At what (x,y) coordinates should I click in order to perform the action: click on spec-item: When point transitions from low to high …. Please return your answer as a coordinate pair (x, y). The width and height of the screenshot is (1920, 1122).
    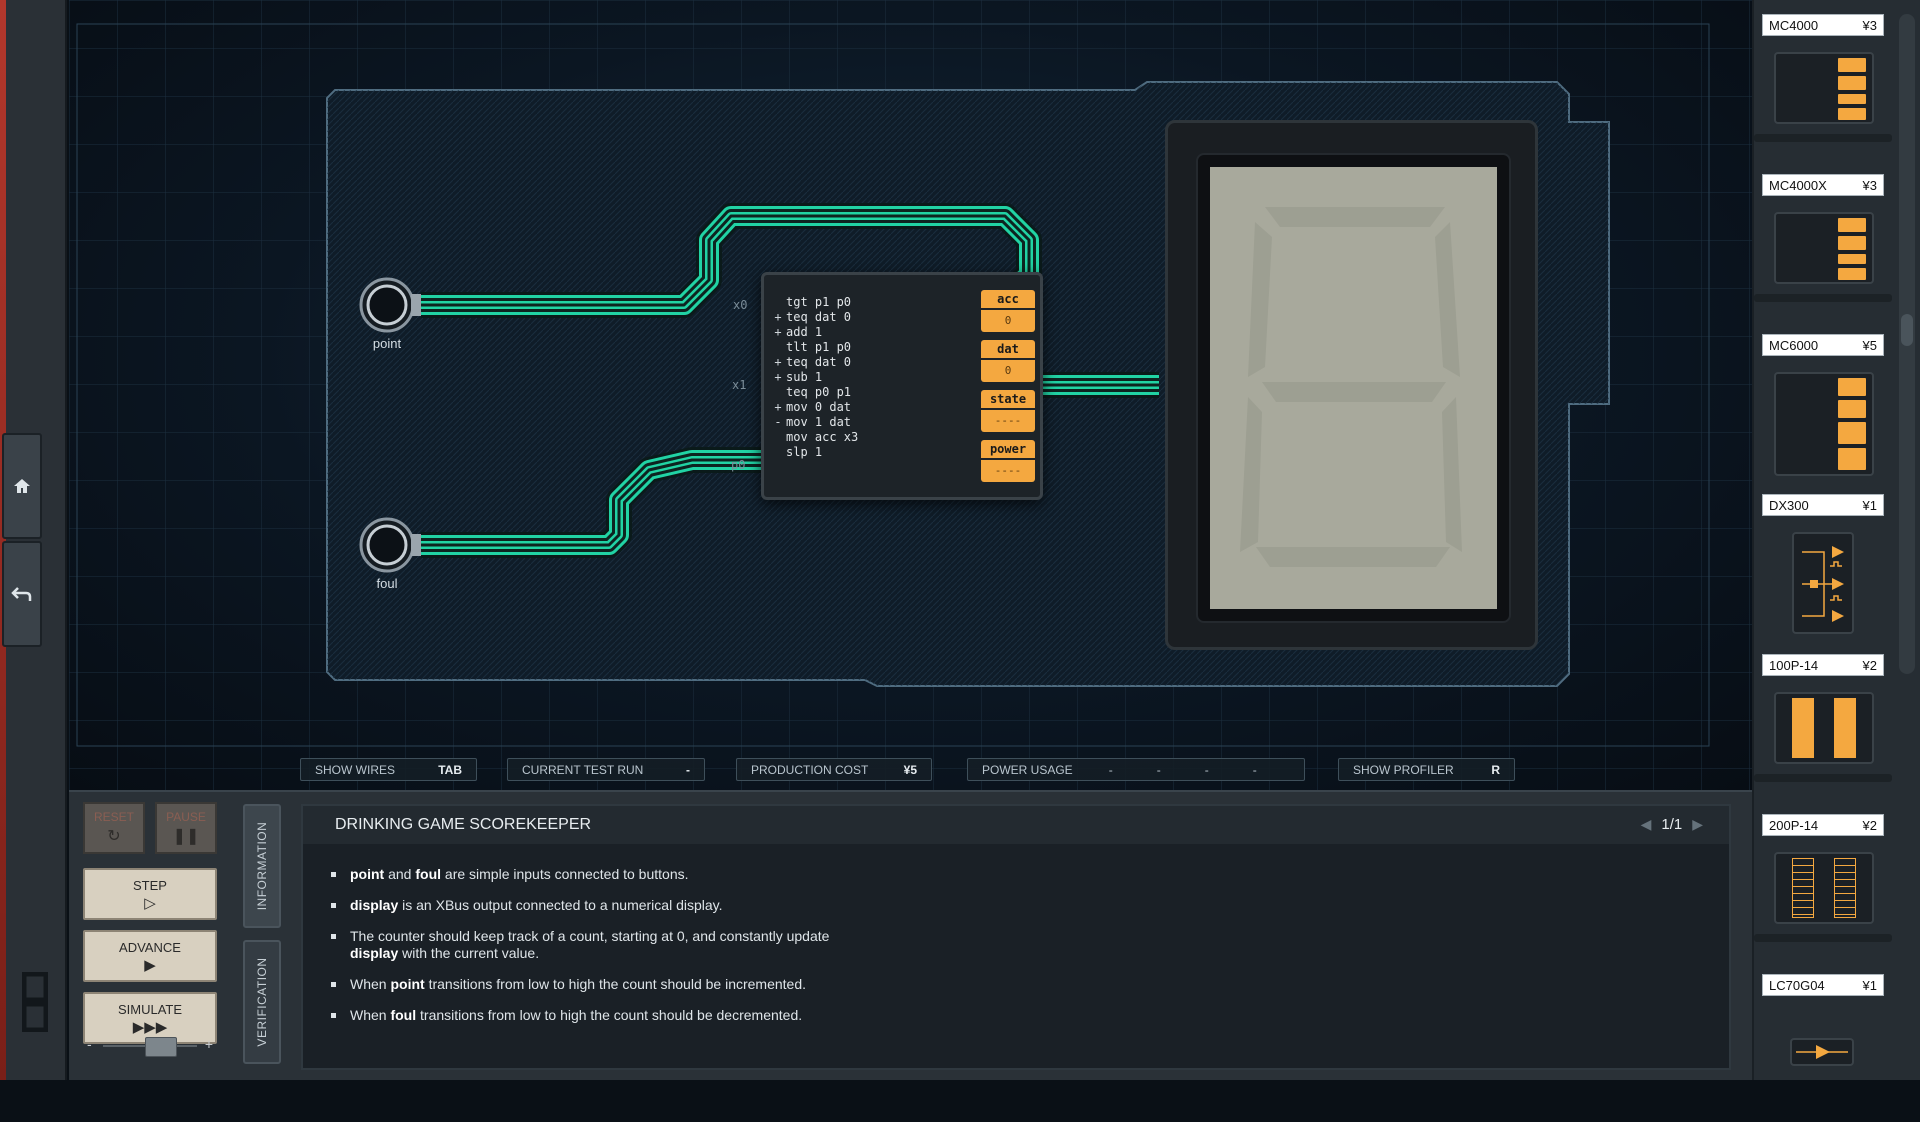
    Looking at the image, I should click on (927, 984).